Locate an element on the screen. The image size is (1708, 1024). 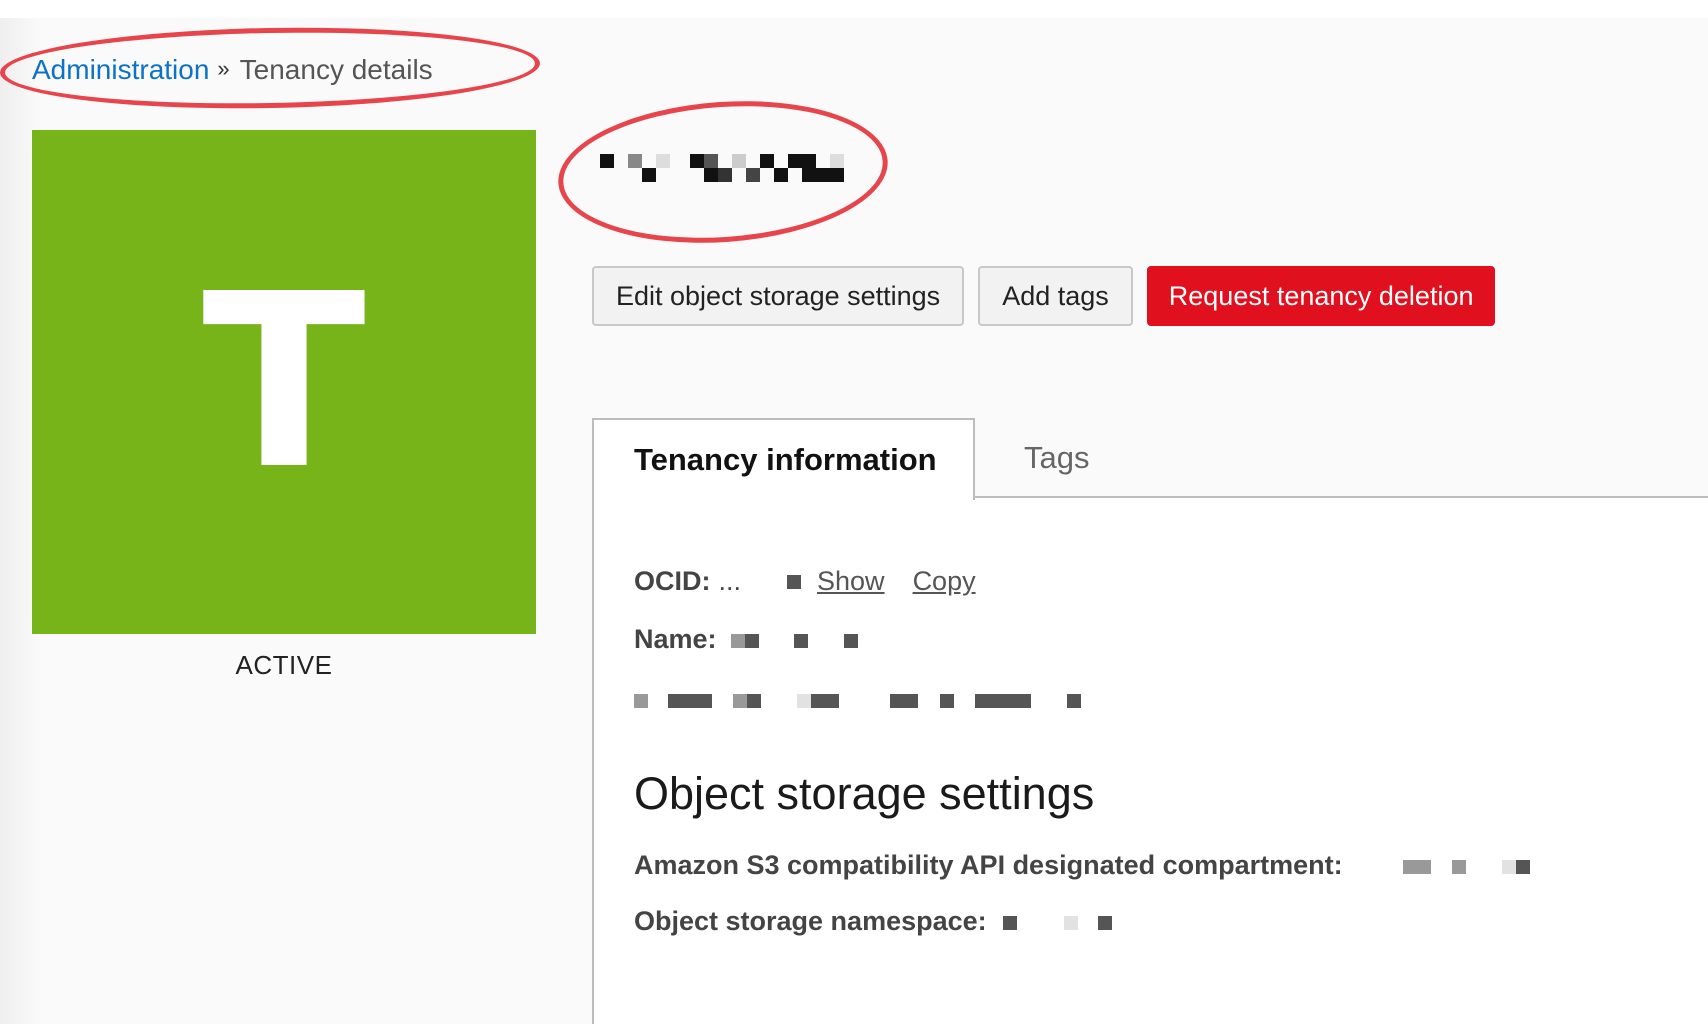
tenancy-title-redacted is located at coordinates (728, 170).